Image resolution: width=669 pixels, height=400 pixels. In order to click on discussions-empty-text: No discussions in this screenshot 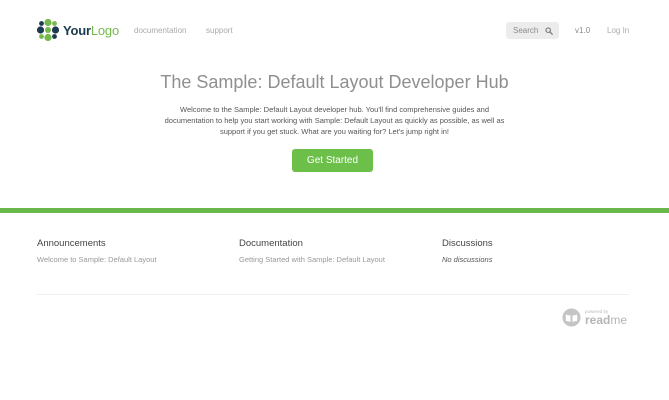, I will do `click(467, 259)`.